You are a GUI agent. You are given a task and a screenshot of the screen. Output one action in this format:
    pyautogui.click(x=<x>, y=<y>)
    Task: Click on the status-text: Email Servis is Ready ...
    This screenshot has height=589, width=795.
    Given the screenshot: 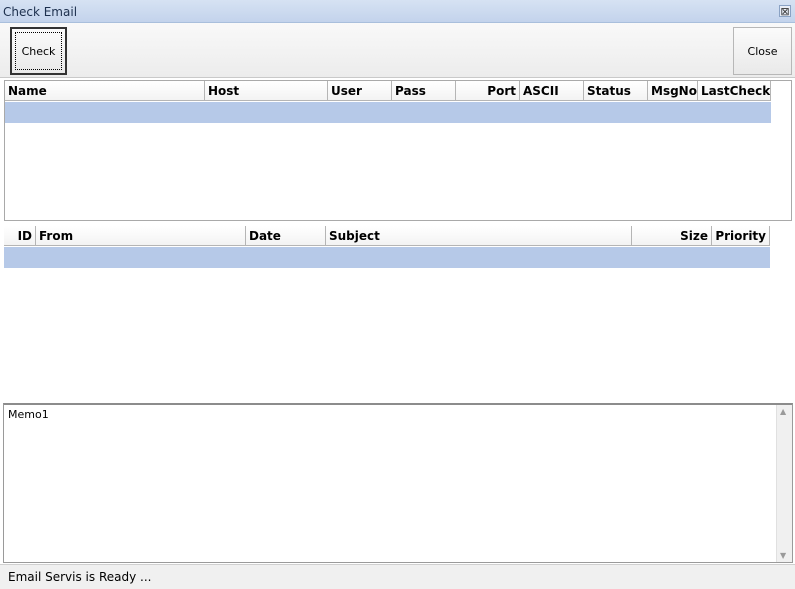 What is the action you would take?
    pyautogui.click(x=80, y=577)
    